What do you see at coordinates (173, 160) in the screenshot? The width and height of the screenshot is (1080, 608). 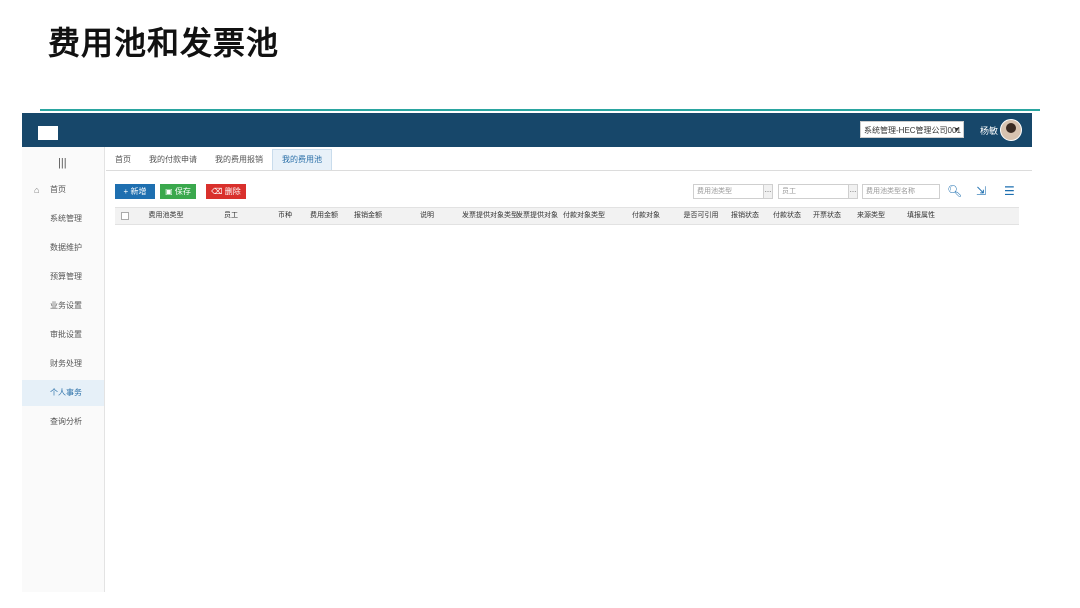 I see `tab-payment-request: 我的付款申请` at bounding box center [173, 160].